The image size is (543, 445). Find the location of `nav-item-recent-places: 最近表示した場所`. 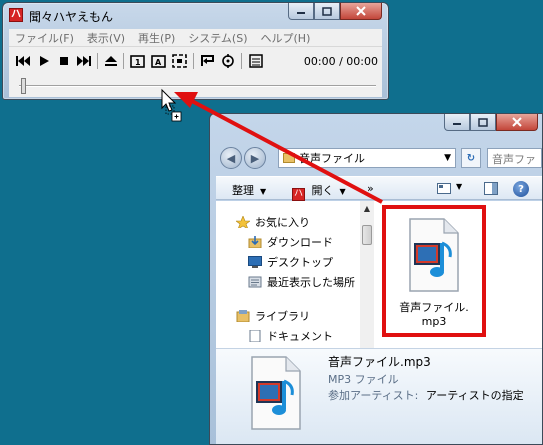

nav-item-recent-places: 最近表示した場所 is located at coordinates (301, 282).